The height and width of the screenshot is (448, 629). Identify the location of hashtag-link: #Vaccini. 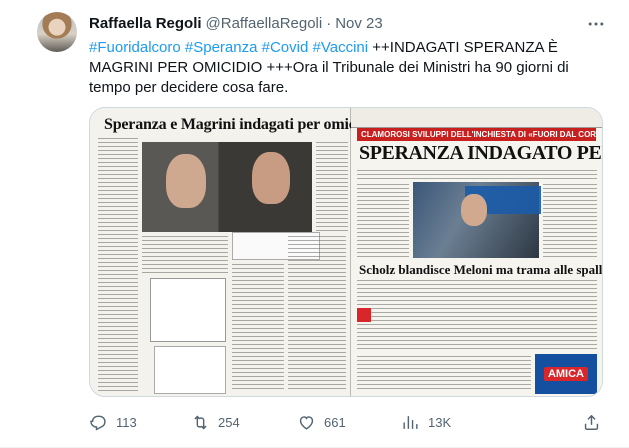
(341, 47).